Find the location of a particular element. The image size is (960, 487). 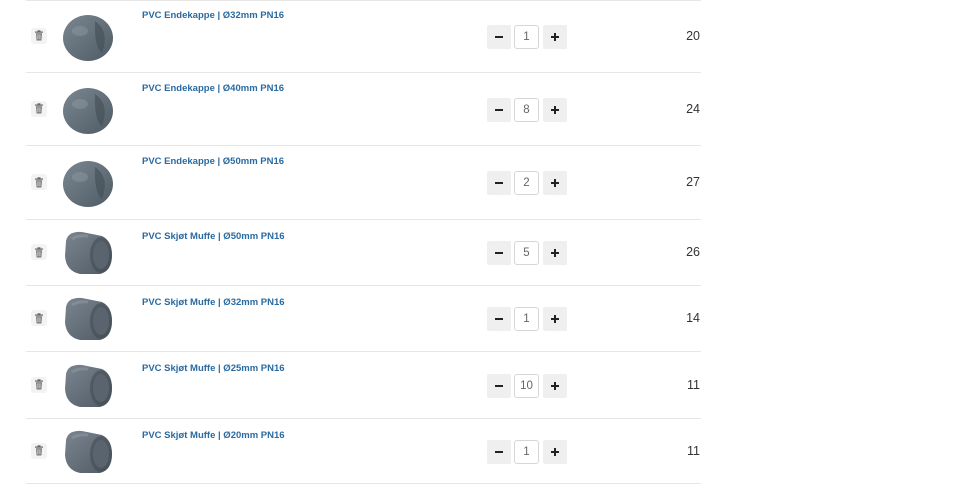

line-price: 20 is located at coordinates (693, 35).